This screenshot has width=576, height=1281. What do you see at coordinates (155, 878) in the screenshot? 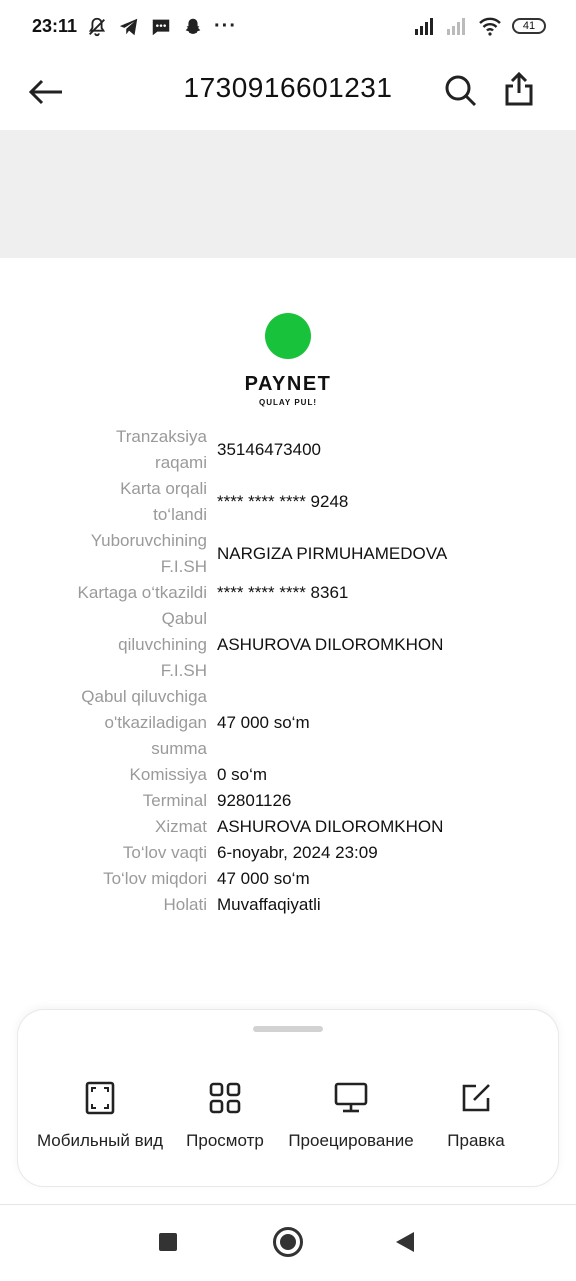
I see `row-label: To‘lov miqdori` at bounding box center [155, 878].